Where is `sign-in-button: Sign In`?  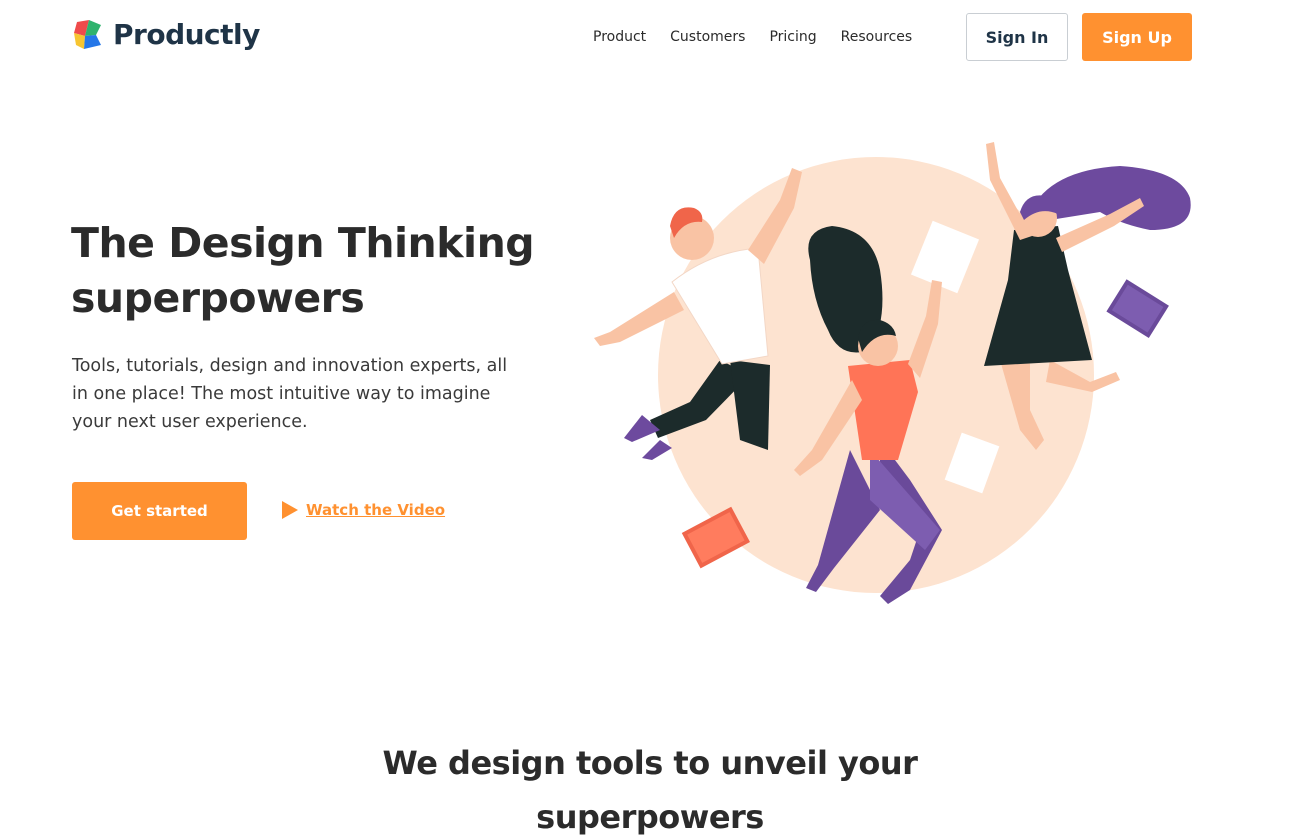 sign-in-button: Sign In is located at coordinates (1017, 37).